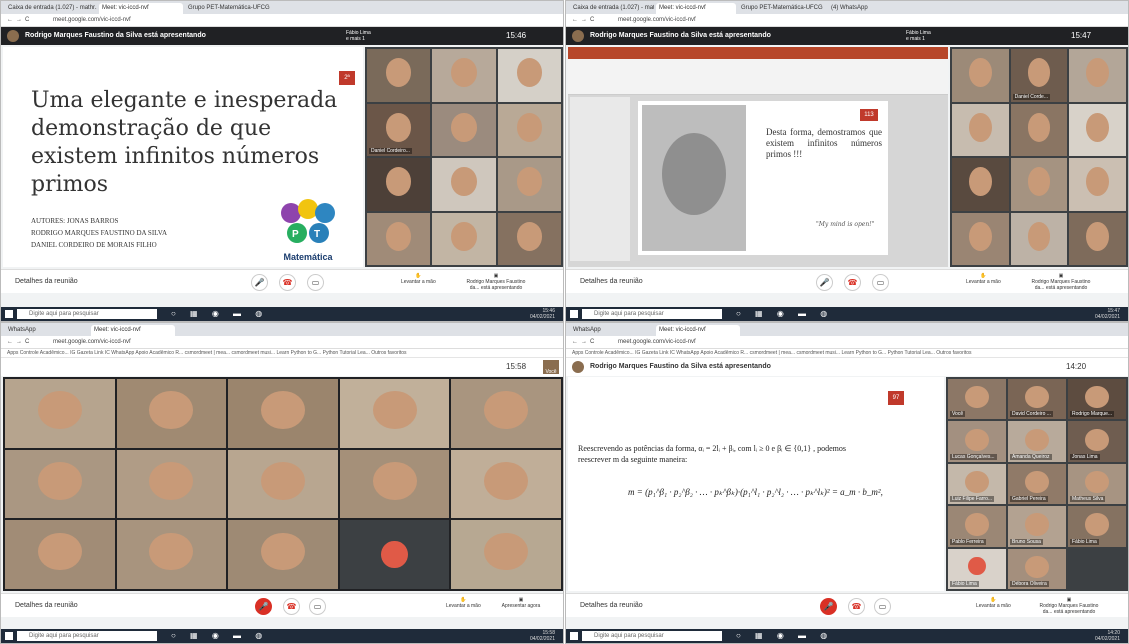 The height and width of the screenshot is (644, 1129). What do you see at coordinates (824, 282) in the screenshot?
I see `mic-icon: 🎤` at bounding box center [824, 282].